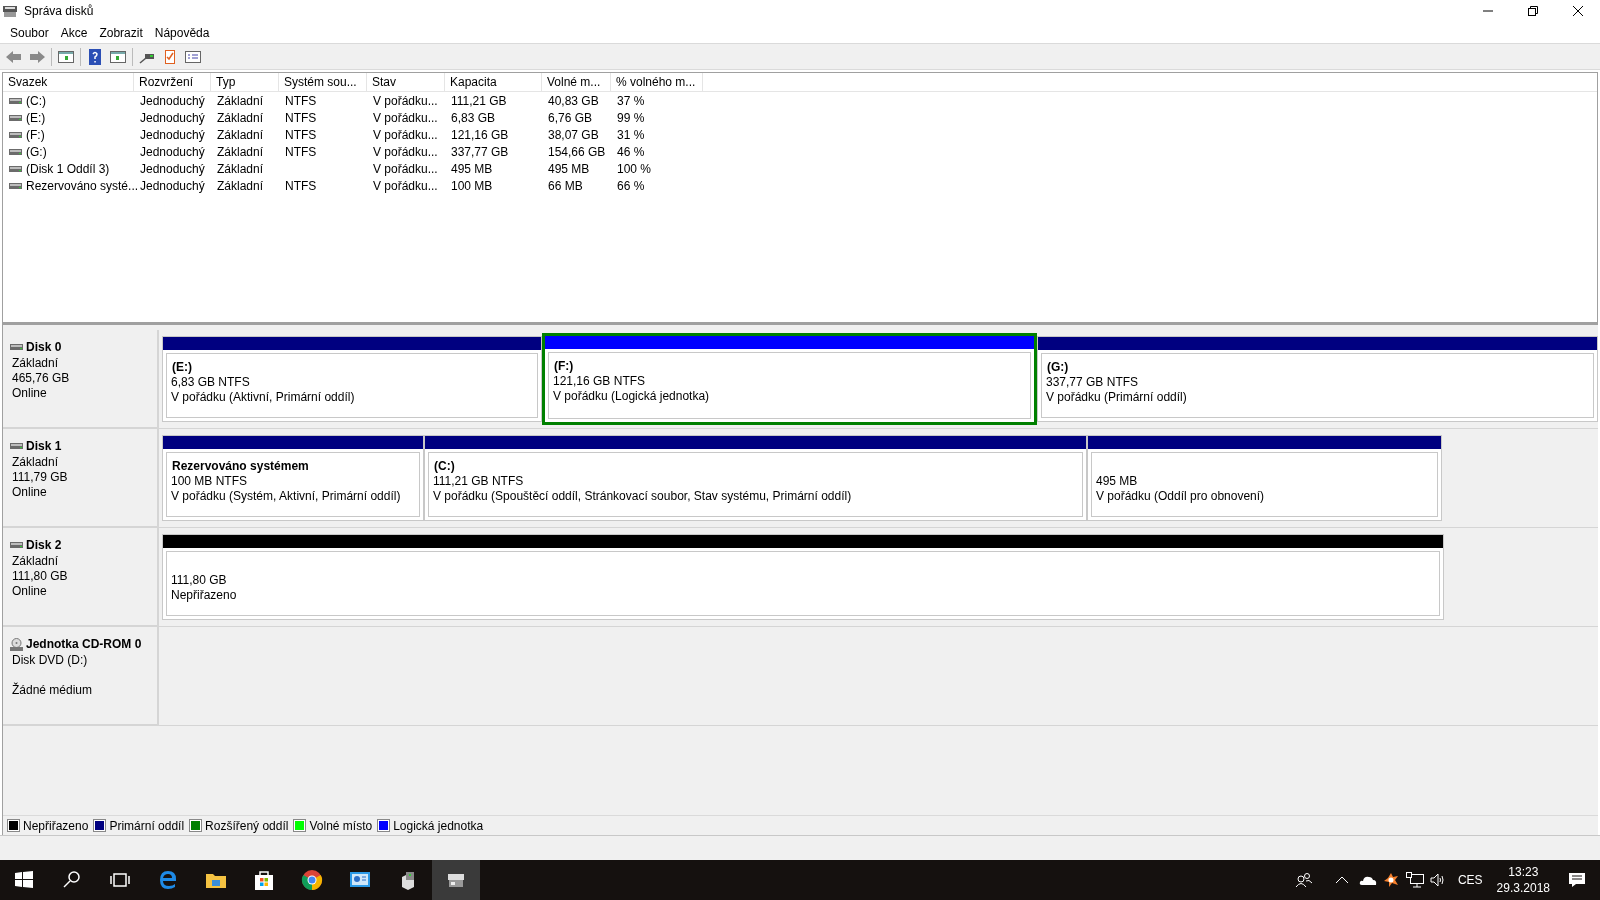  Describe the element at coordinates (1523, 872) in the screenshot. I see `clock-time: 13:23` at that location.